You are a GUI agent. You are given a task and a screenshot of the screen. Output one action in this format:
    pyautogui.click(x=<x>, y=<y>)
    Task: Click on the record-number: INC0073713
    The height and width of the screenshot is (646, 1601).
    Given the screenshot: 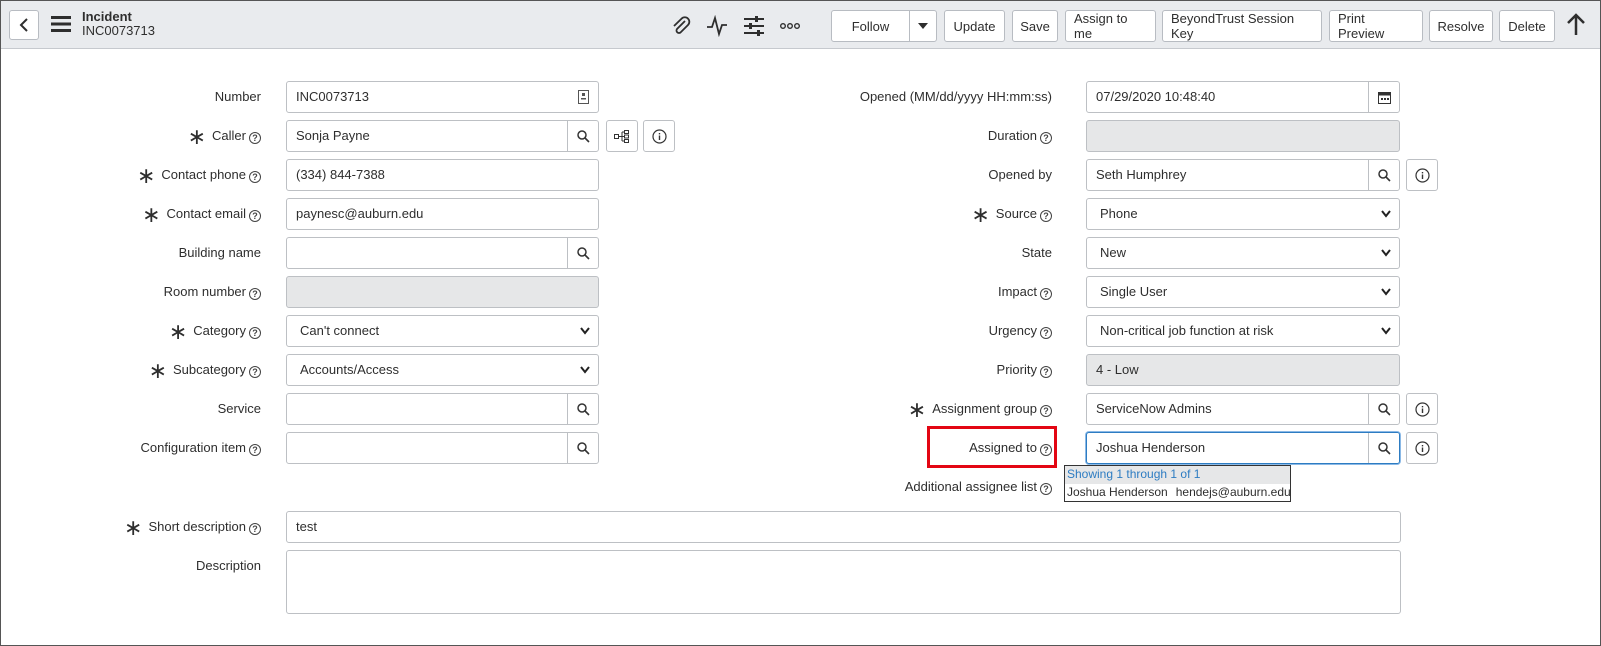 What is the action you would take?
    pyautogui.click(x=118, y=30)
    